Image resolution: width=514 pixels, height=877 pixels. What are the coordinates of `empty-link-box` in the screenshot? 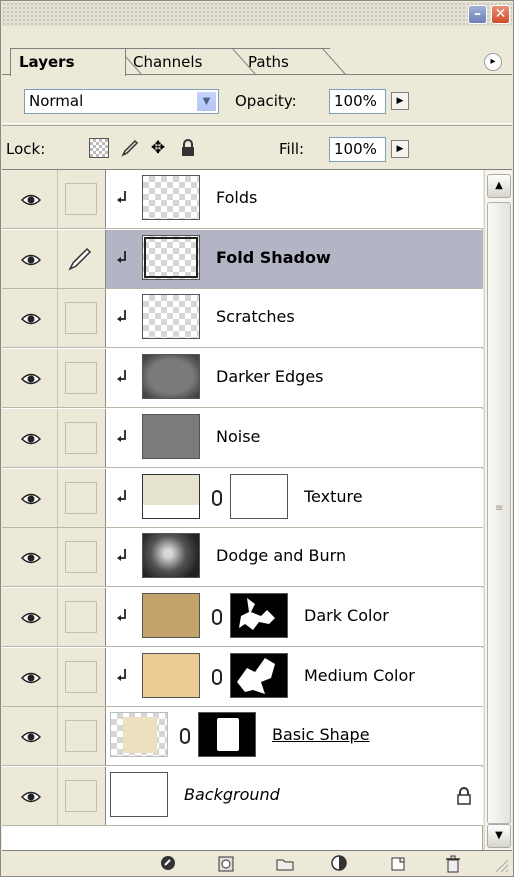 It's located at (81, 199).